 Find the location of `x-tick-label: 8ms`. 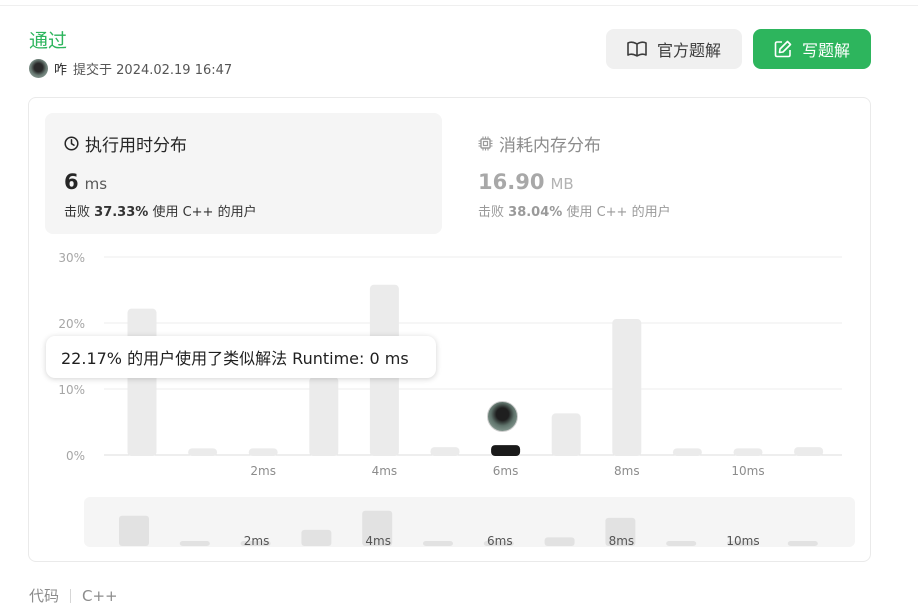

x-tick-label: 8ms is located at coordinates (627, 471).